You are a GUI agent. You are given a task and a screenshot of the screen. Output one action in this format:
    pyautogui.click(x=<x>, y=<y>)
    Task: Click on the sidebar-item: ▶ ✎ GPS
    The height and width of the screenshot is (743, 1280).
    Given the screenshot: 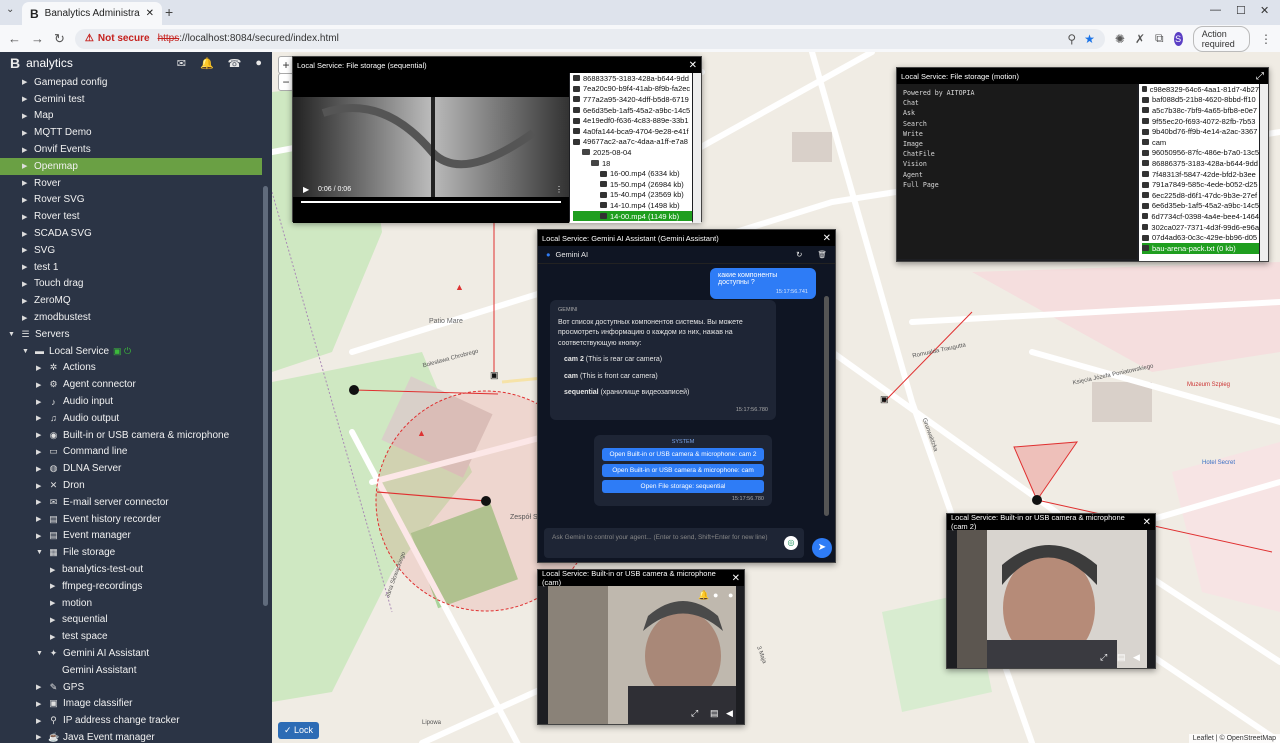 What is the action you would take?
    pyautogui.click(x=131, y=687)
    